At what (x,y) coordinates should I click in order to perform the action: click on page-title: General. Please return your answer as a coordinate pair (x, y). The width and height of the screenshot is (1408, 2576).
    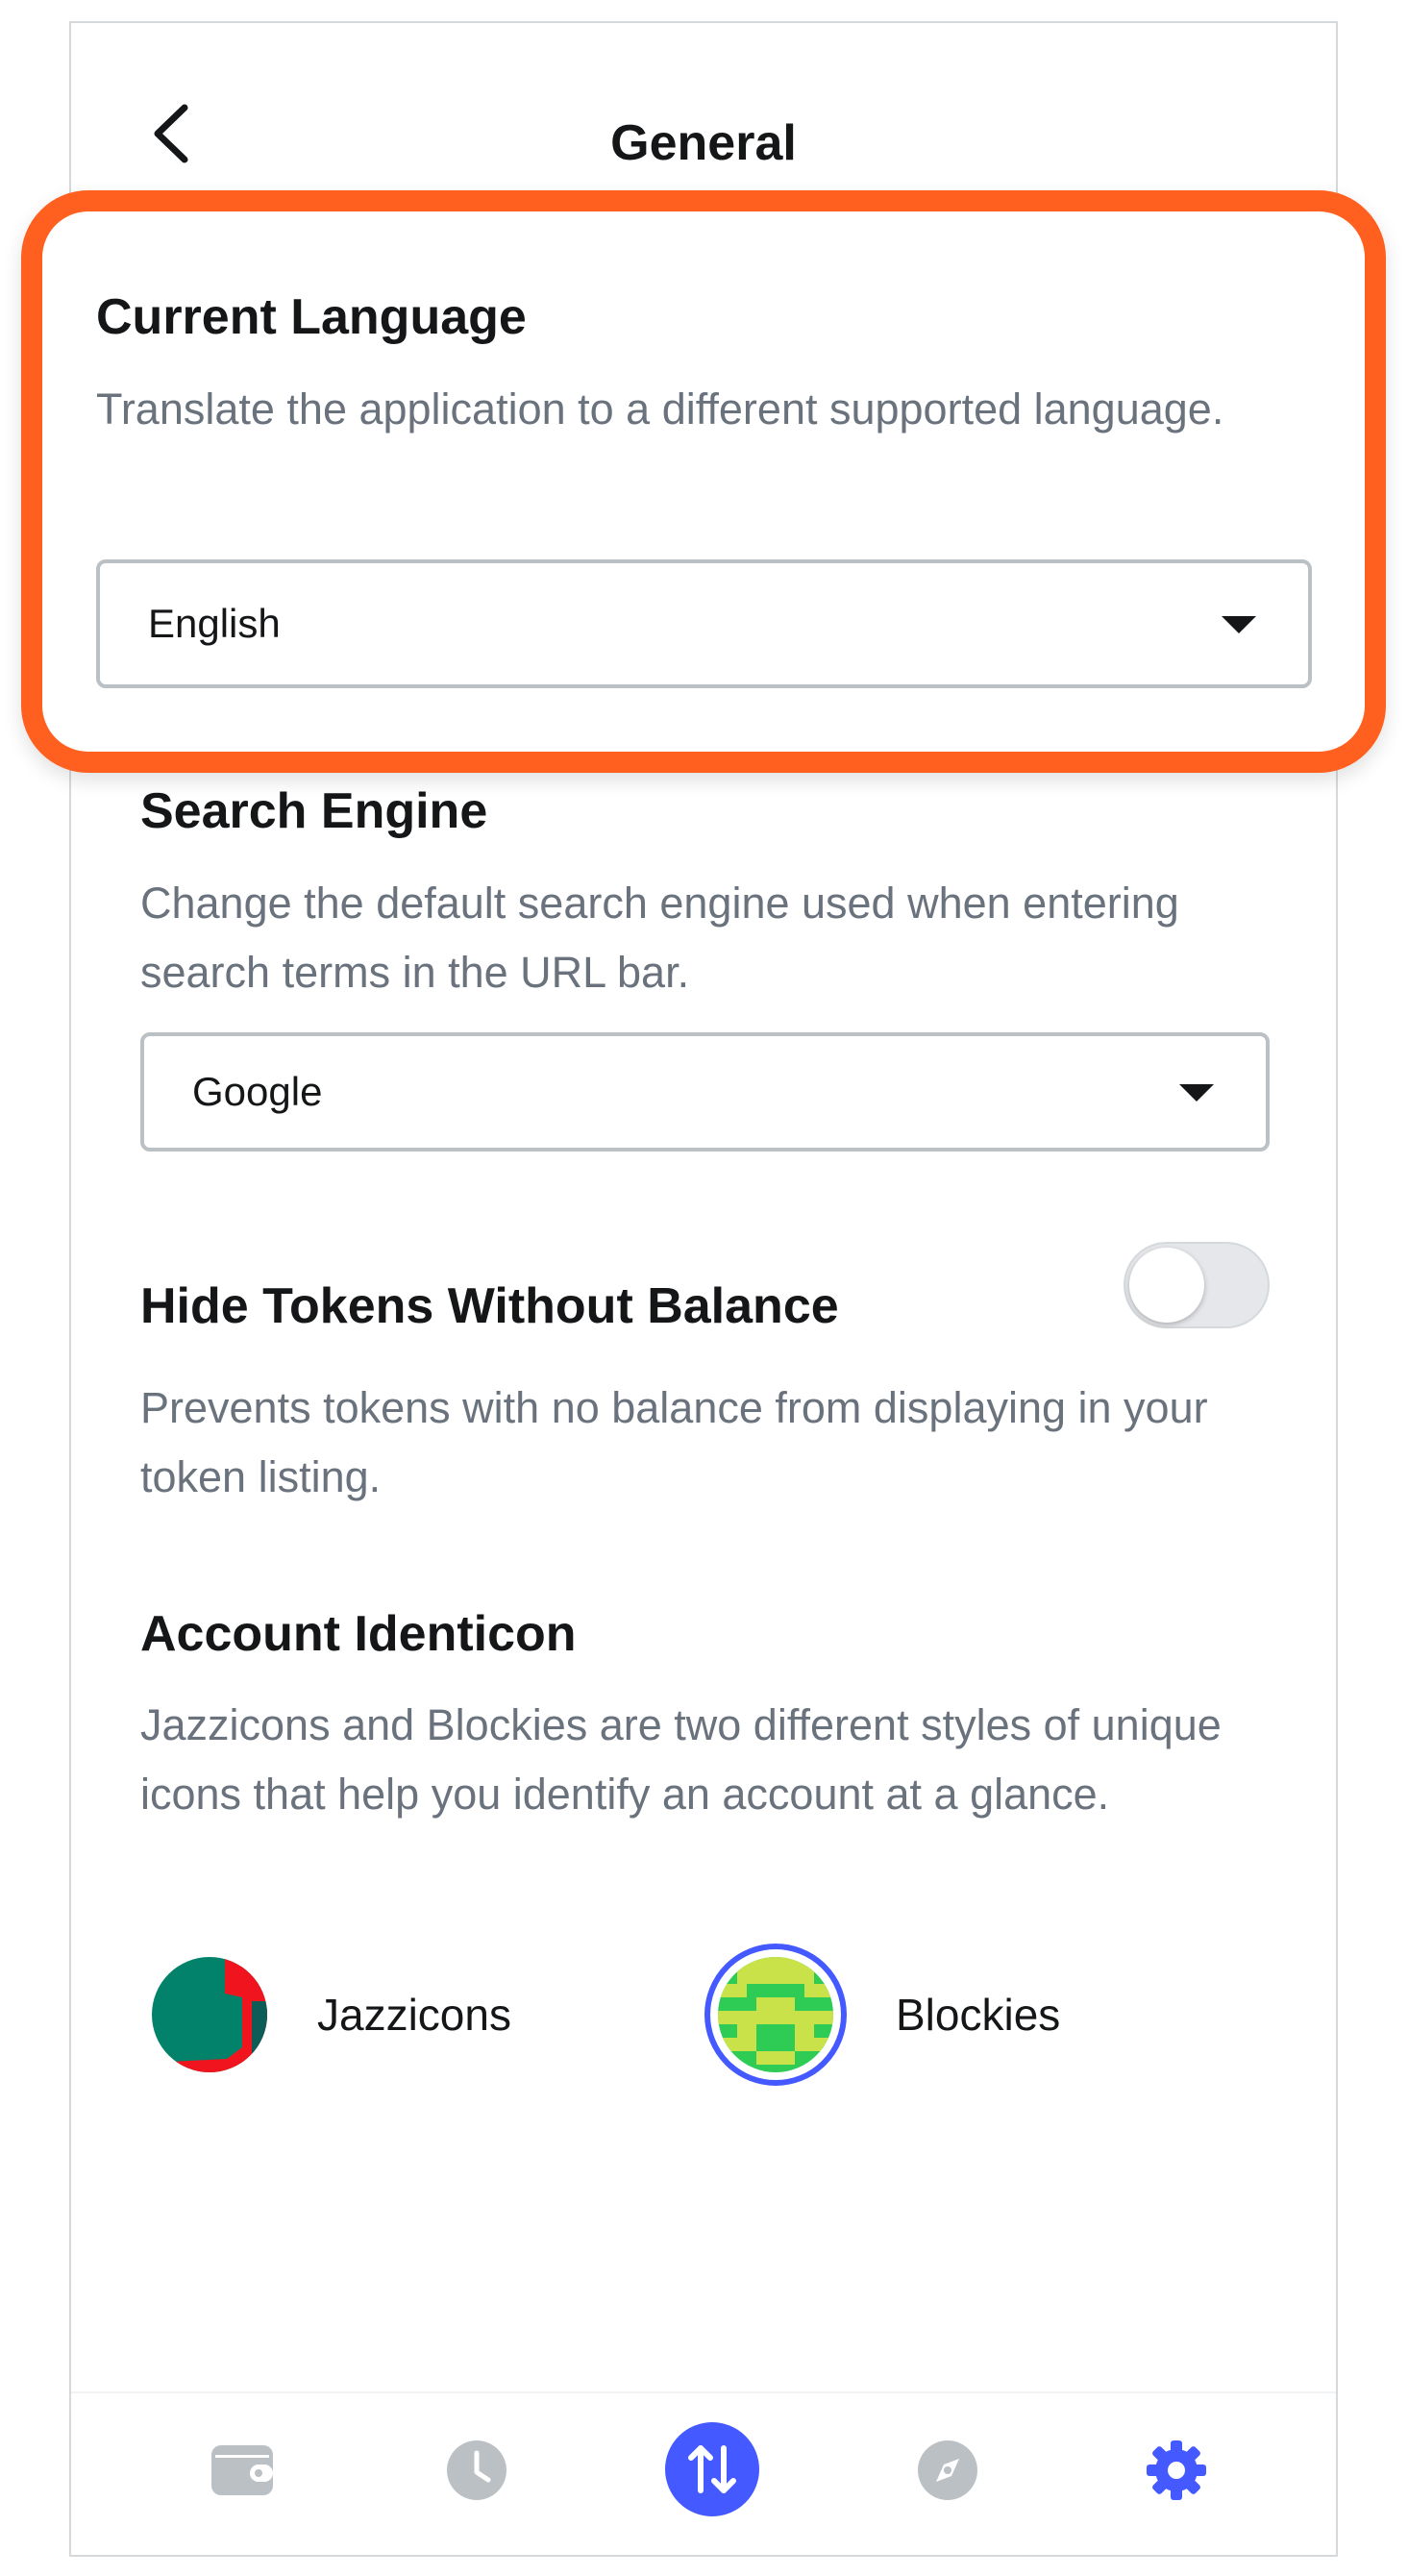
    Looking at the image, I should click on (703, 143).